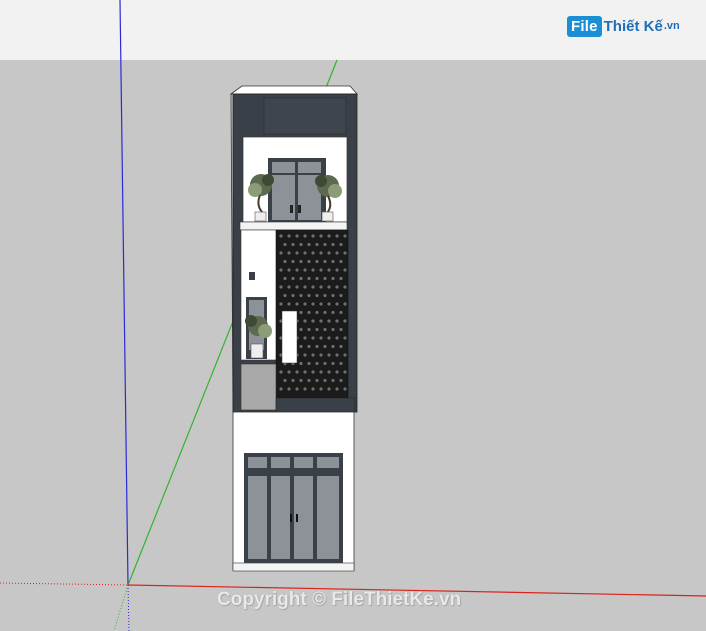 This screenshot has height=631, width=706. I want to click on roof-top, so click(293, 90).